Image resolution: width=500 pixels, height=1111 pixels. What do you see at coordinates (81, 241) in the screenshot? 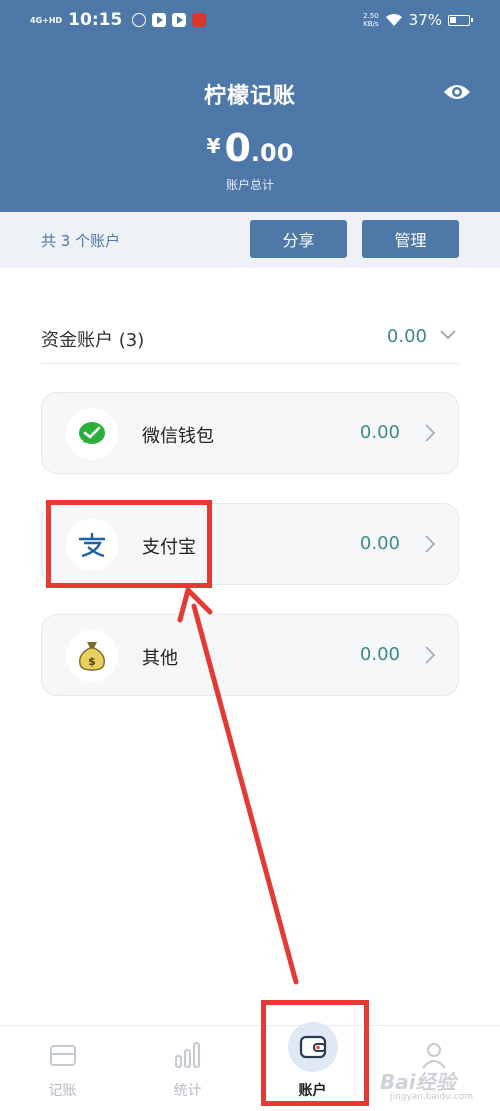
I see `account-count: 共 3 个账户` at bounding box center [81, 241].